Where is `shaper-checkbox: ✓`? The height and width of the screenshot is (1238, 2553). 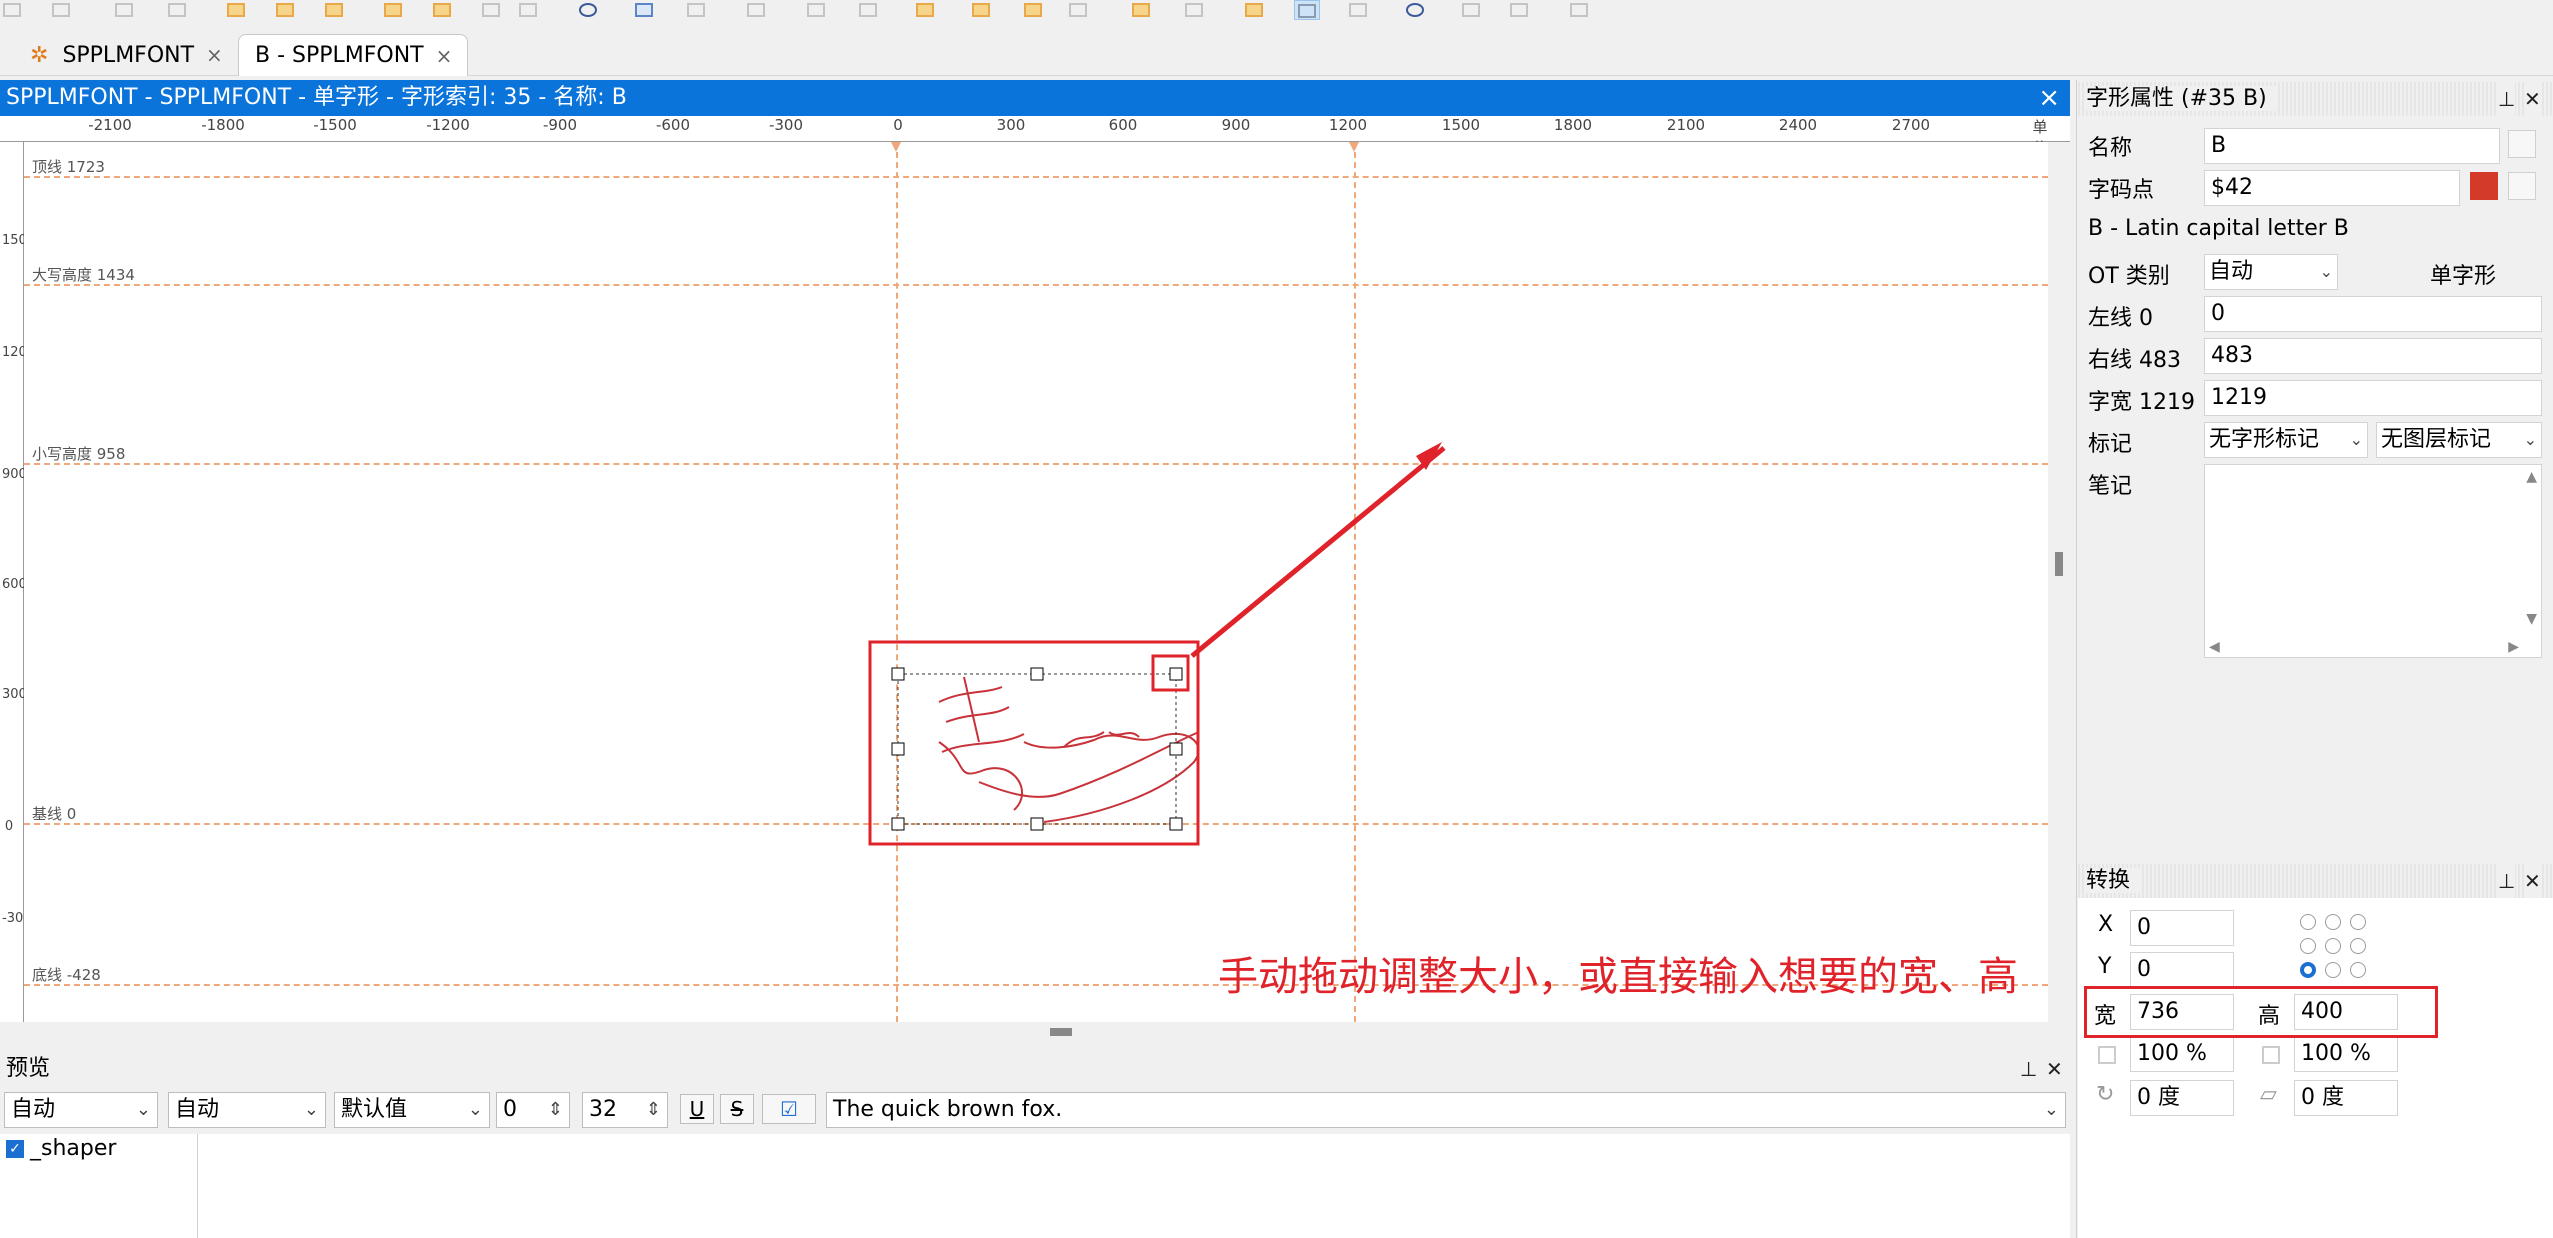 shaper-checkbox: ✓ is located at coordinates (15, 1149).